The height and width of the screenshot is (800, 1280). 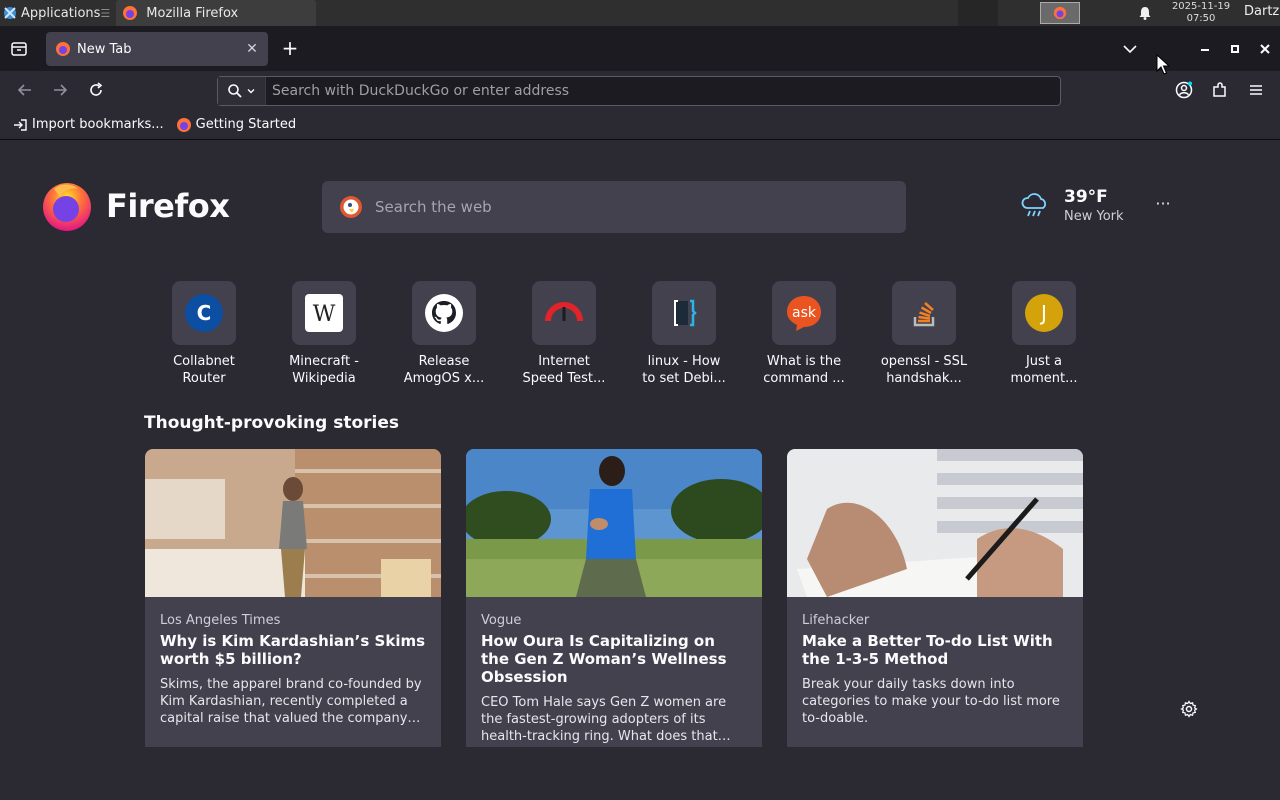 I want to click on shortcut-minecraft-wikipedia: W Minecraft - Wikipedia, so click(x=324, y=334).